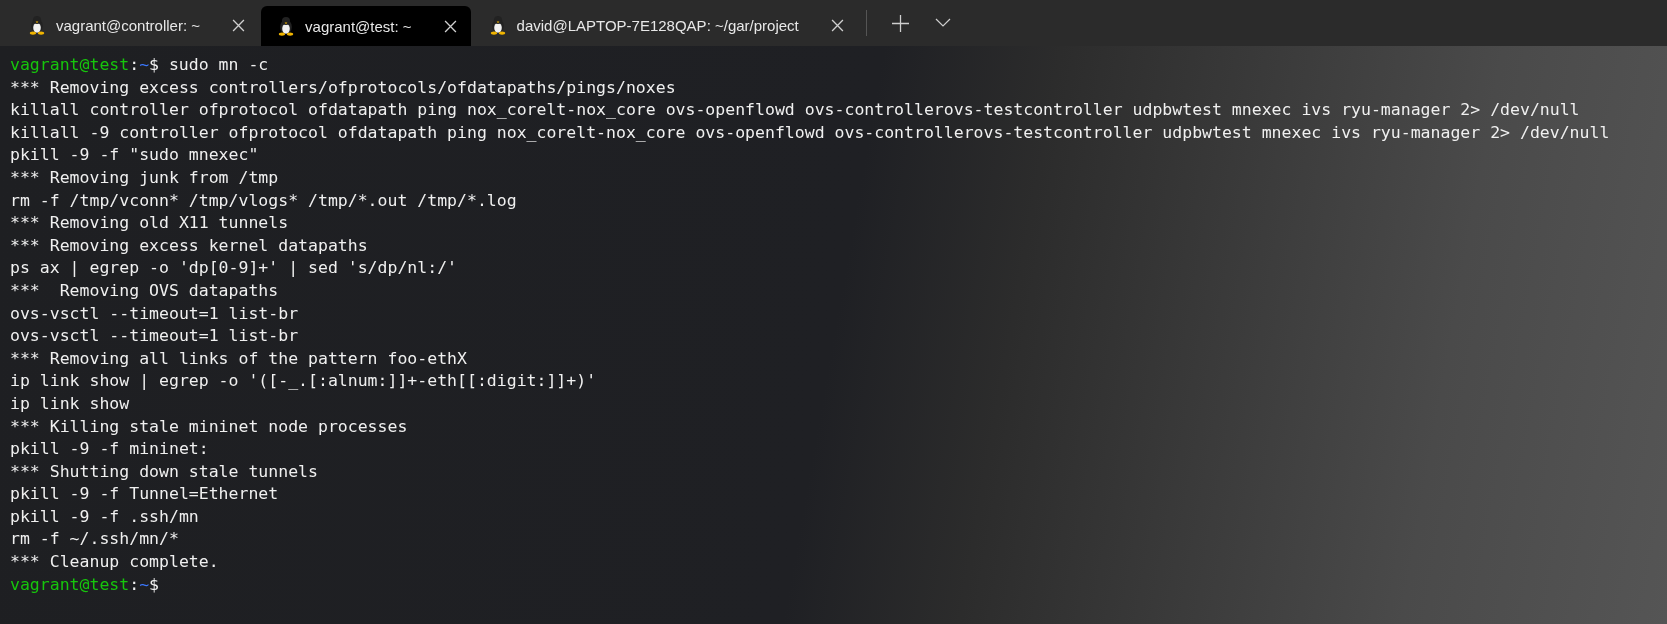 This screenshot has width=1667, height=624. Describe the element at coordinates (164, 471) in the screenshot. I see `output-line: *** Shutting down stale tunnels` at that location.